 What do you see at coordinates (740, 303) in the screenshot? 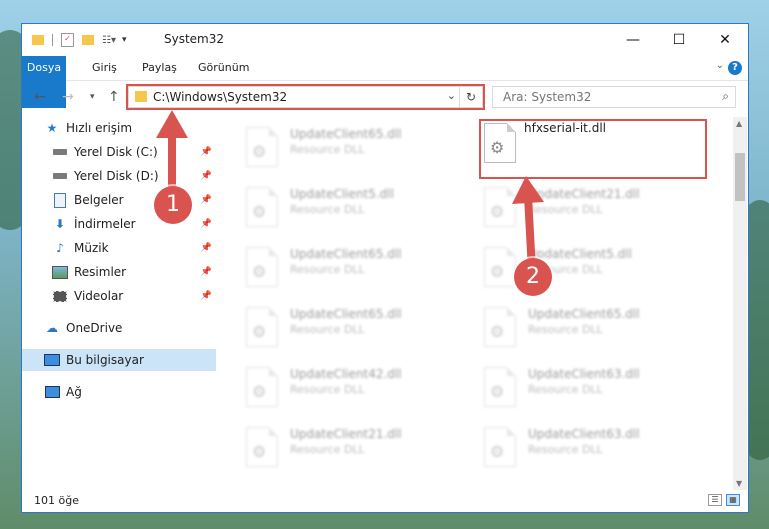
I see `vertical-scrollbar: ▲ ▼` at bounding box center [740, 303].